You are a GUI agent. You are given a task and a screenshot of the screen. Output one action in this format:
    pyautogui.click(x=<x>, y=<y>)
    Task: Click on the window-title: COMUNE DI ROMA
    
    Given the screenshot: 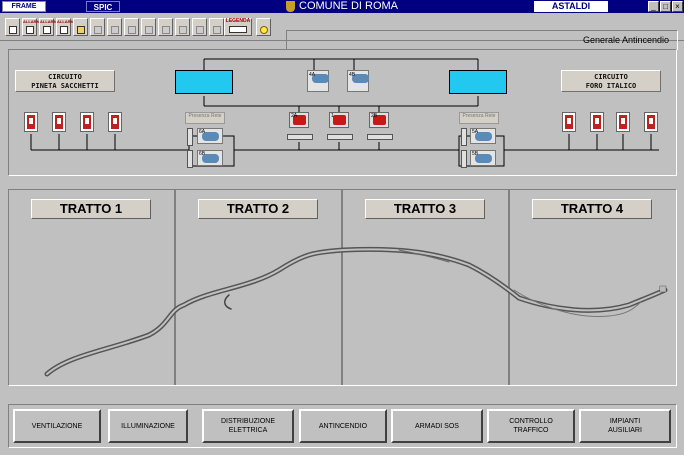 What is the action you would take?
    pyautogui.click(x=342, y=6)
    